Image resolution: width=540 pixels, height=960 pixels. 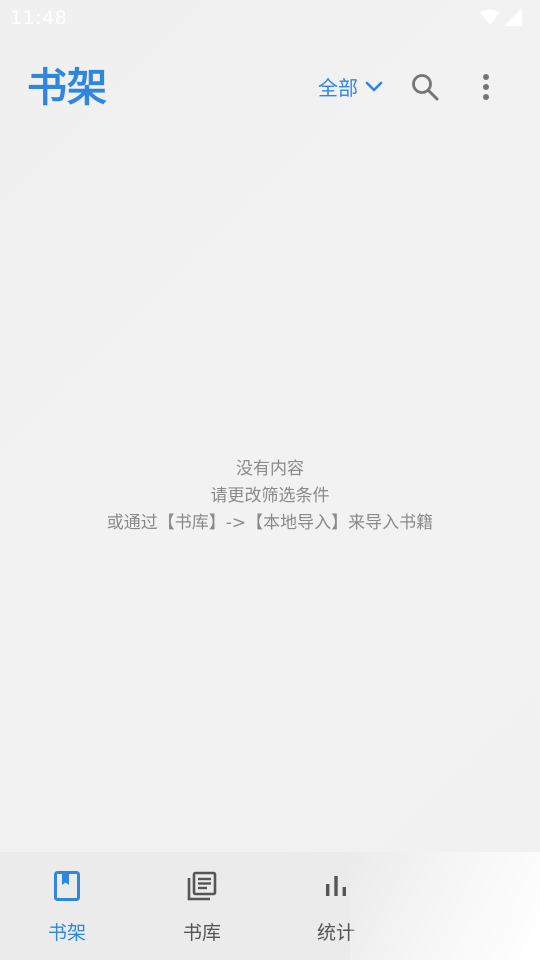 What do you see at coordinates (270, 89) in the screenshot?
I see `app-bar: 书架 全部` at bounding box center [270, 89].